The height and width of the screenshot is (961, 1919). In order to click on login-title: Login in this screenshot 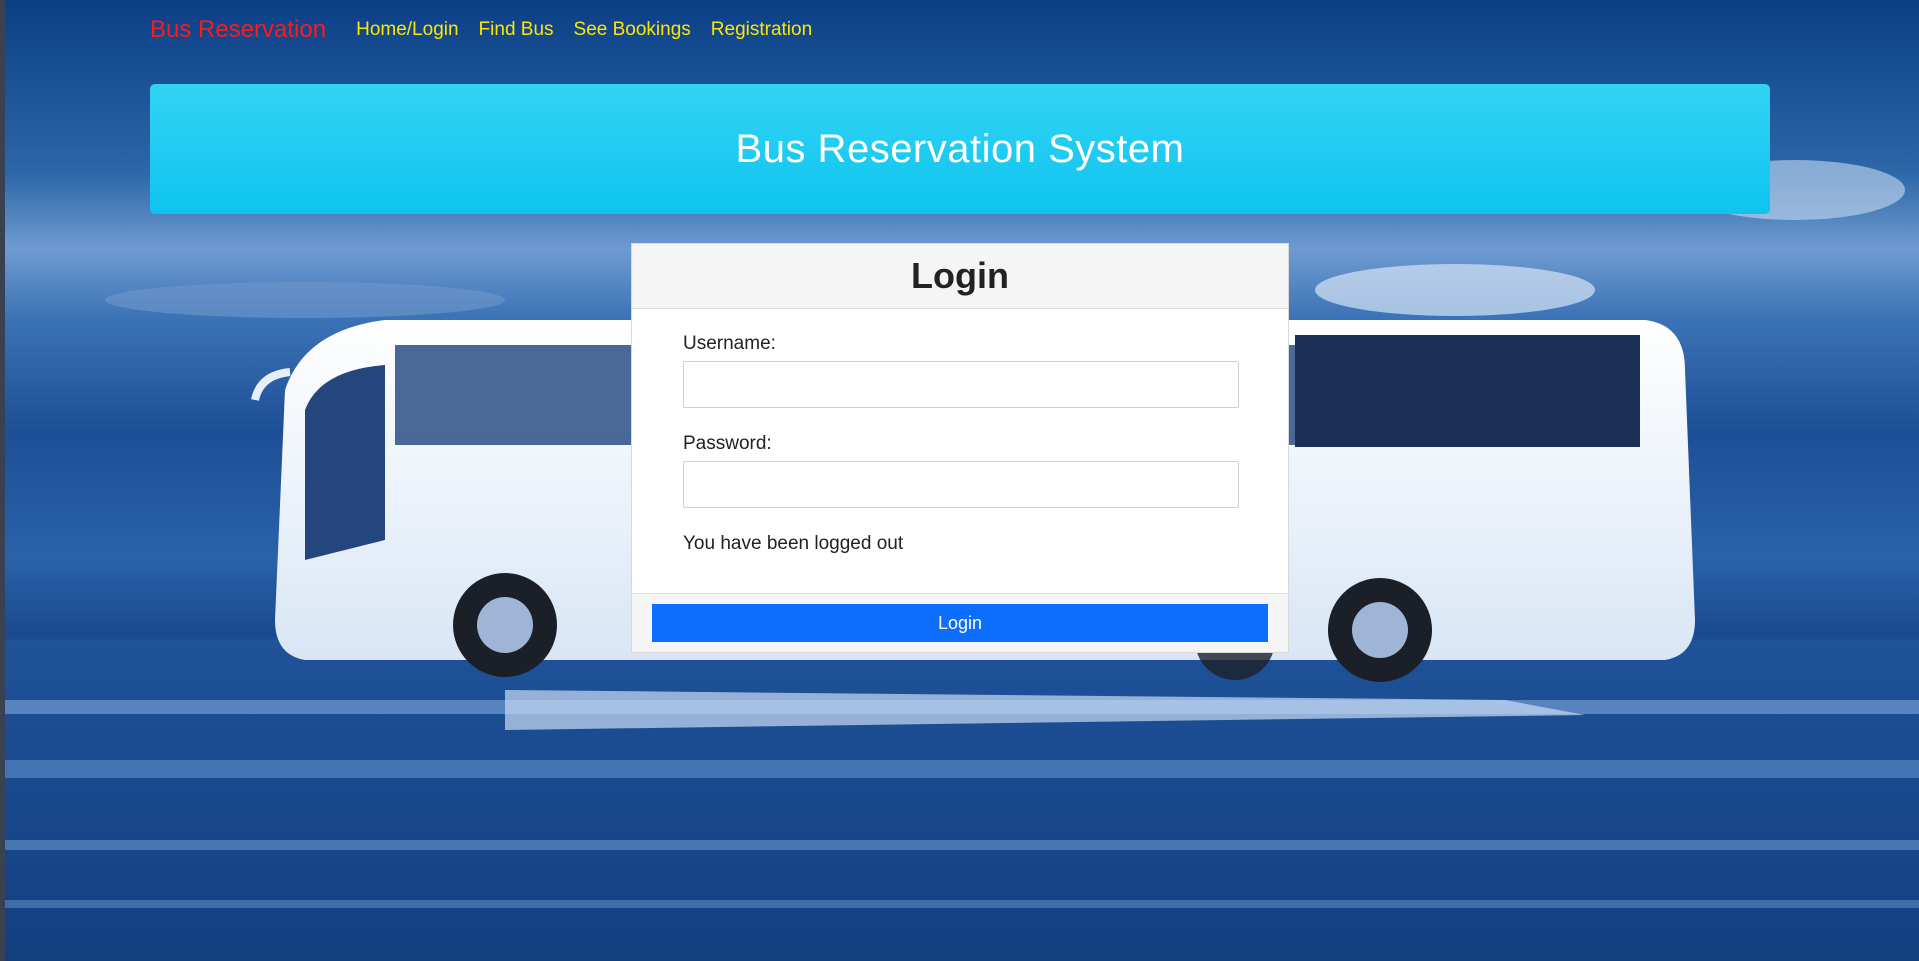, I will do `click(960, 275)`.